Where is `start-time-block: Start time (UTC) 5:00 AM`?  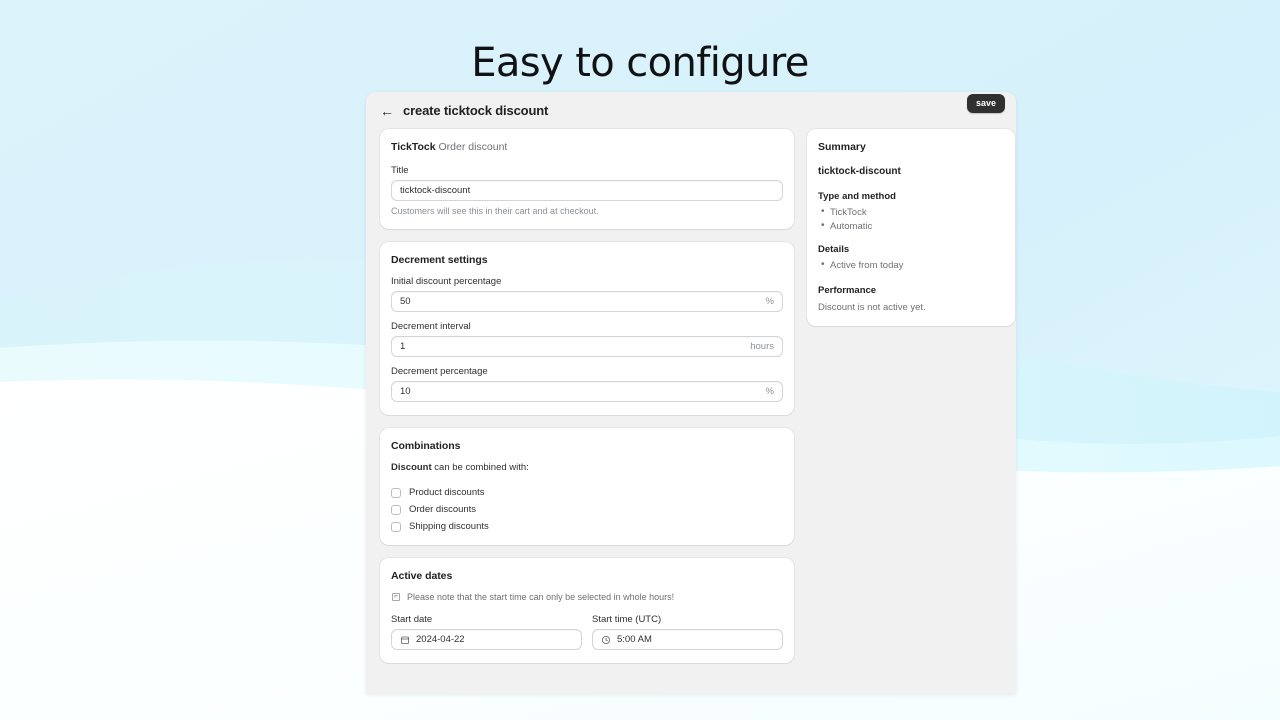 start-time-block: Start time (UTC) 5:00 AM is located at coordinates (687, 632).